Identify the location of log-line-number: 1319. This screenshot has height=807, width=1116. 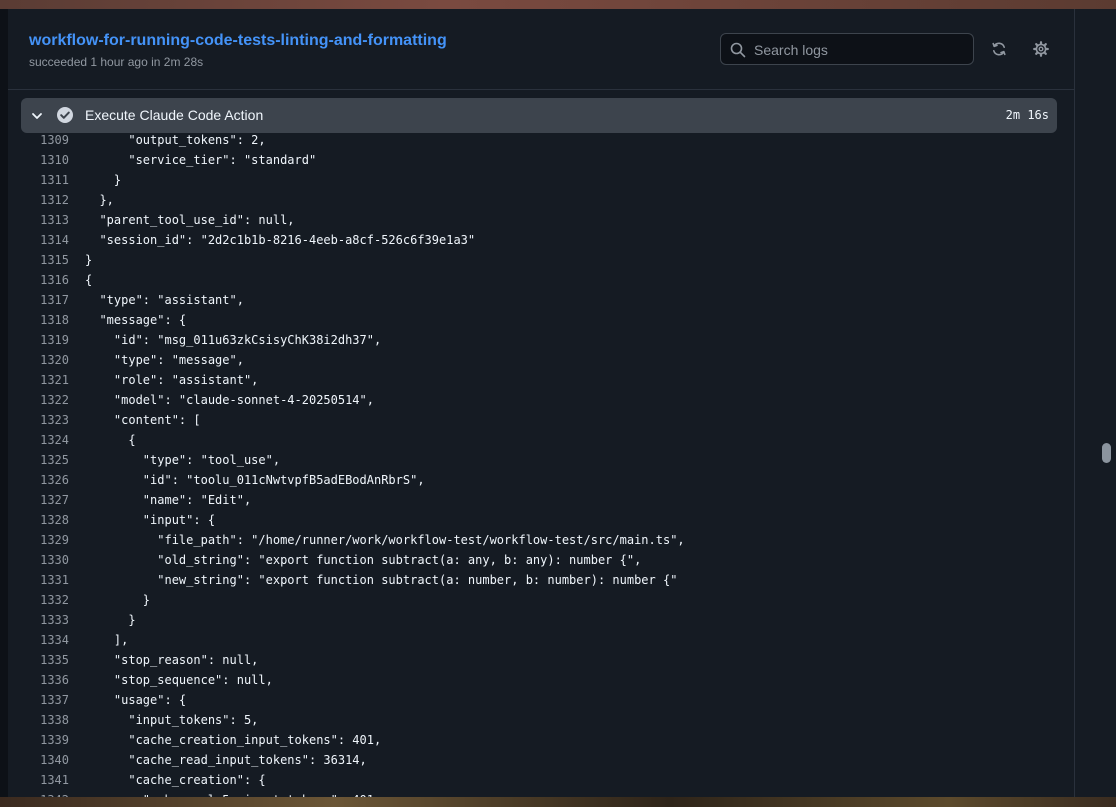
(38, 340).